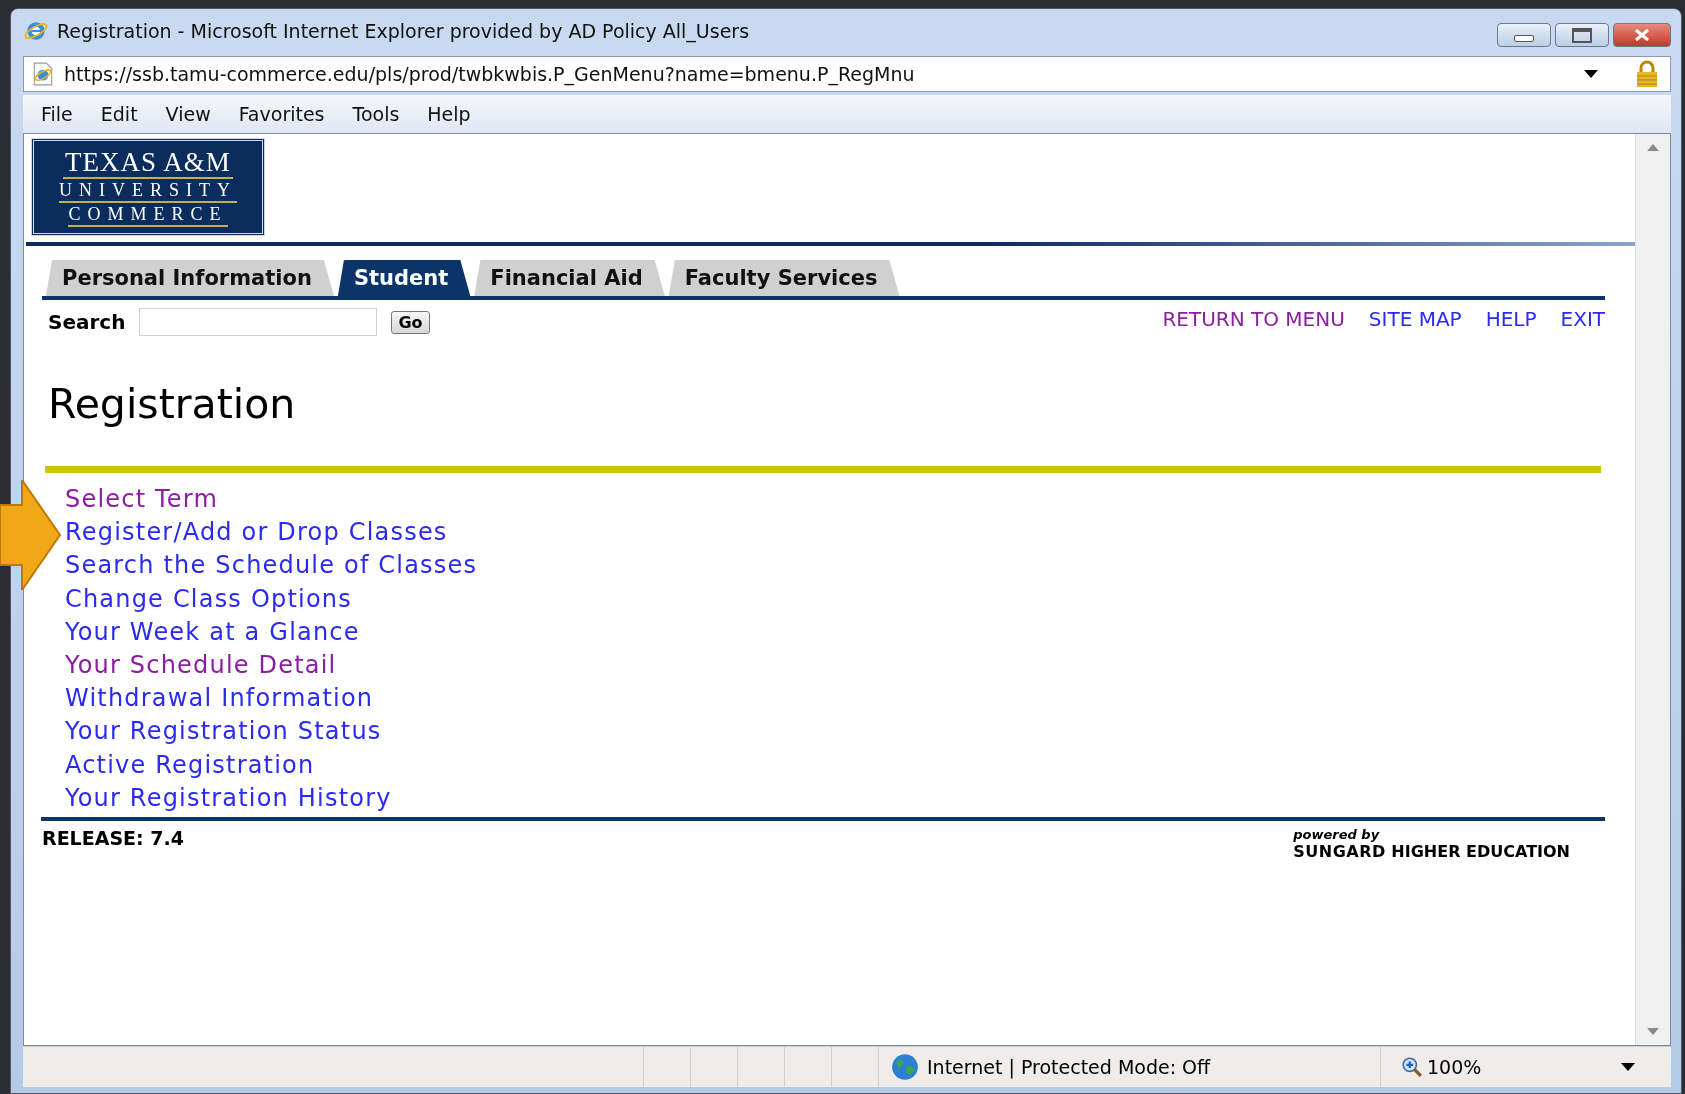  I want to click on menu-item: Tools, so click(376, 114).